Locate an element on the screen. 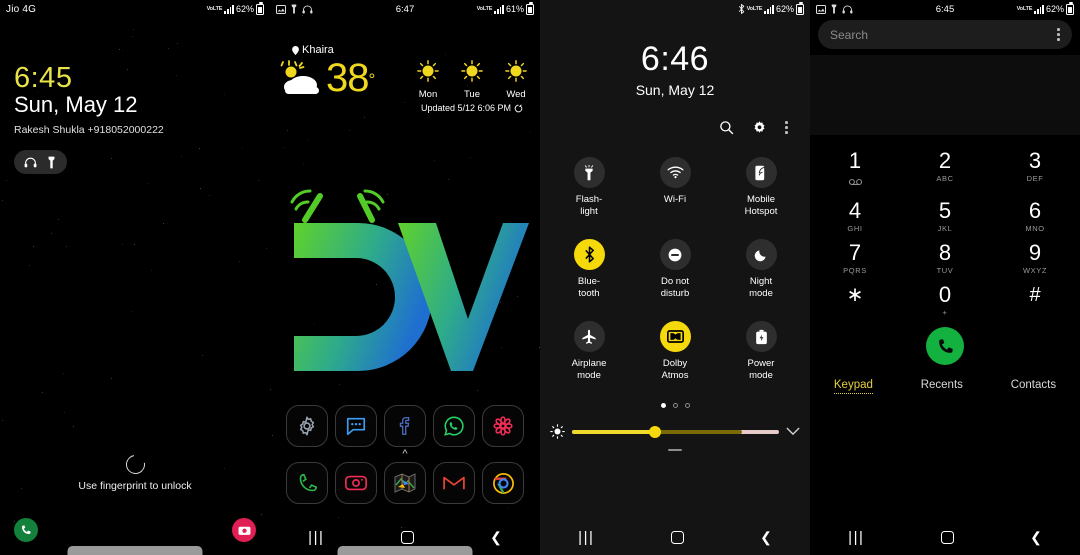 The image size is (1080, 555). chrome-icon is located at coordinates (503, 483).